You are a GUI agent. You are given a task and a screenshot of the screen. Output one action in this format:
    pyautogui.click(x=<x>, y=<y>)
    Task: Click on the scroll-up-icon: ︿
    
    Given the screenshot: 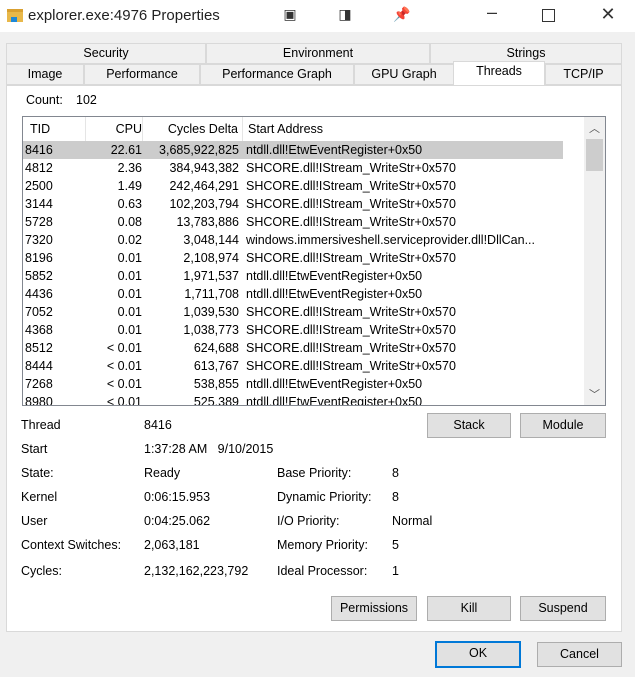 What is the action you would take?
    pyautogui.click(x=594, y=128)
    